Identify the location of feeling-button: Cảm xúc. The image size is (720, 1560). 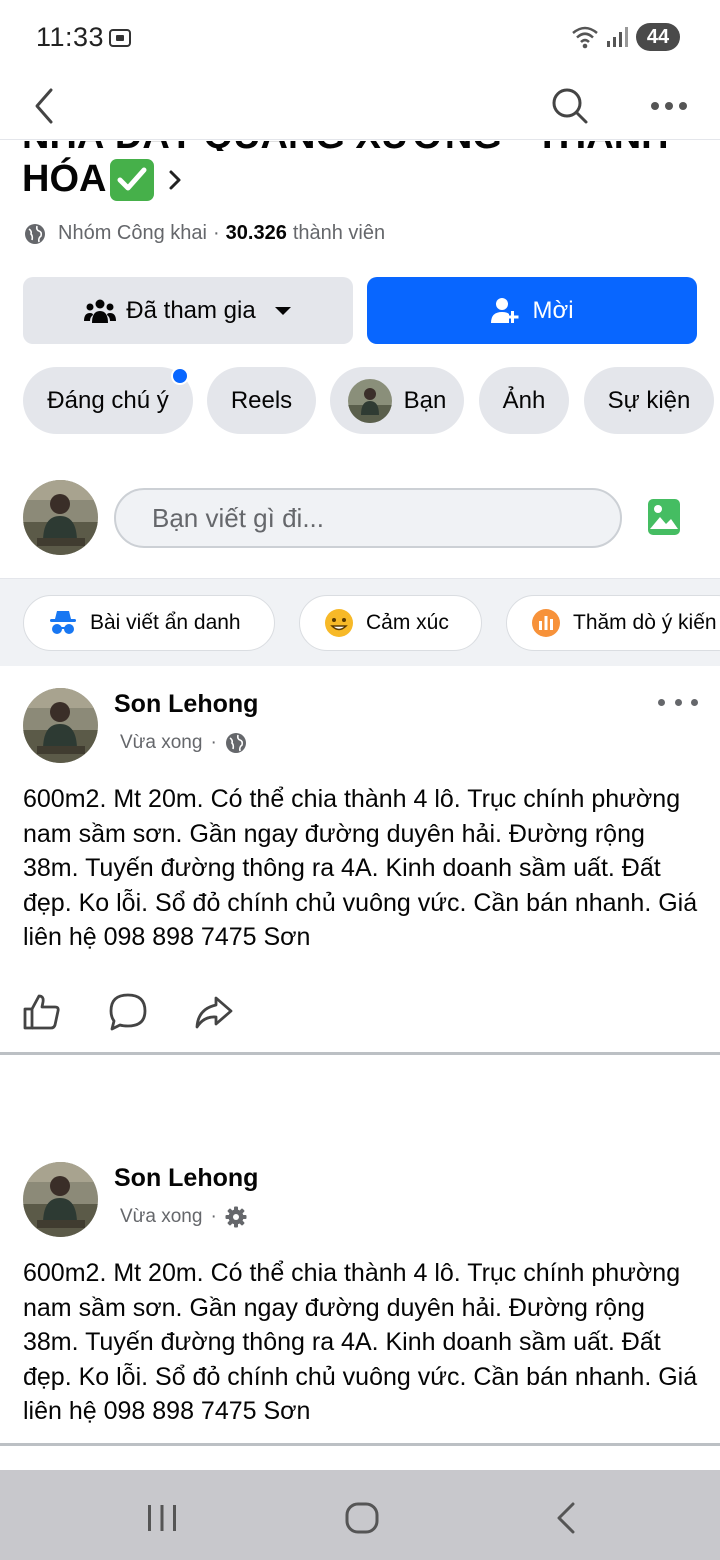
(390, 623).